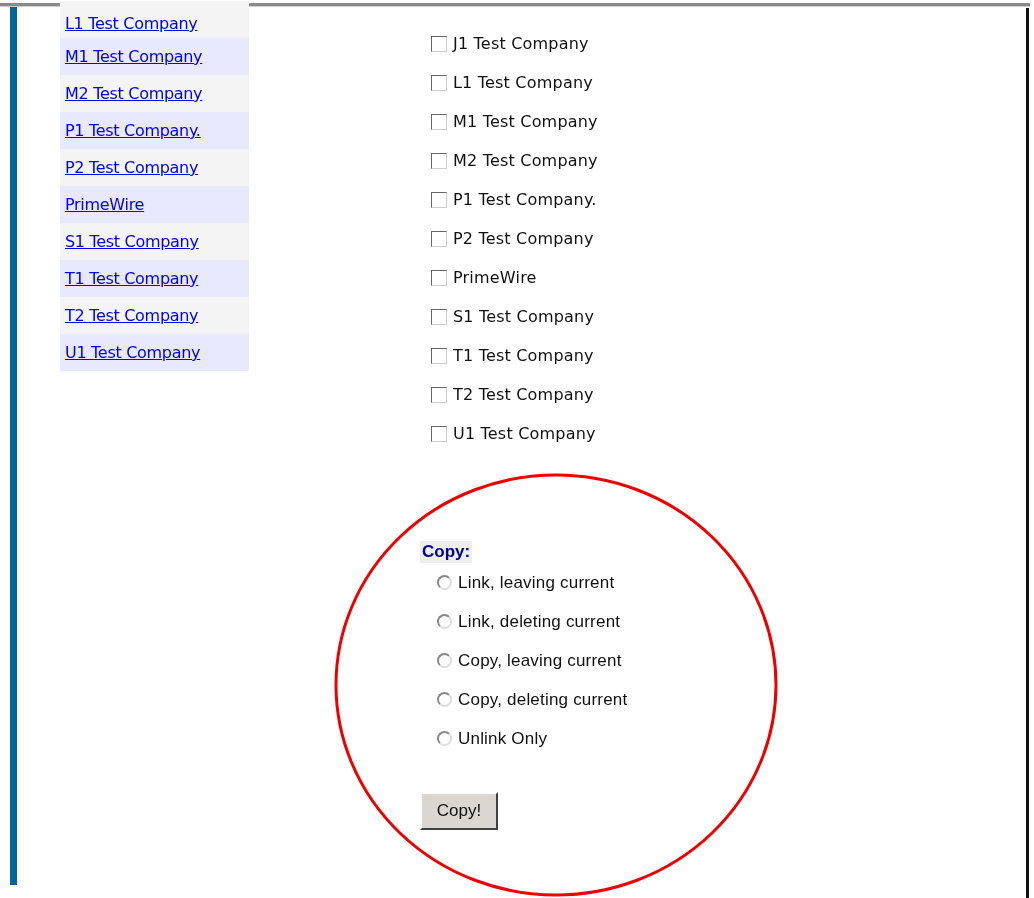 This screenshot has width=1034, height=898. Describe the element at coordinates (446, 552) in the screenshot. I see `section-heading: Copy:` at that location.